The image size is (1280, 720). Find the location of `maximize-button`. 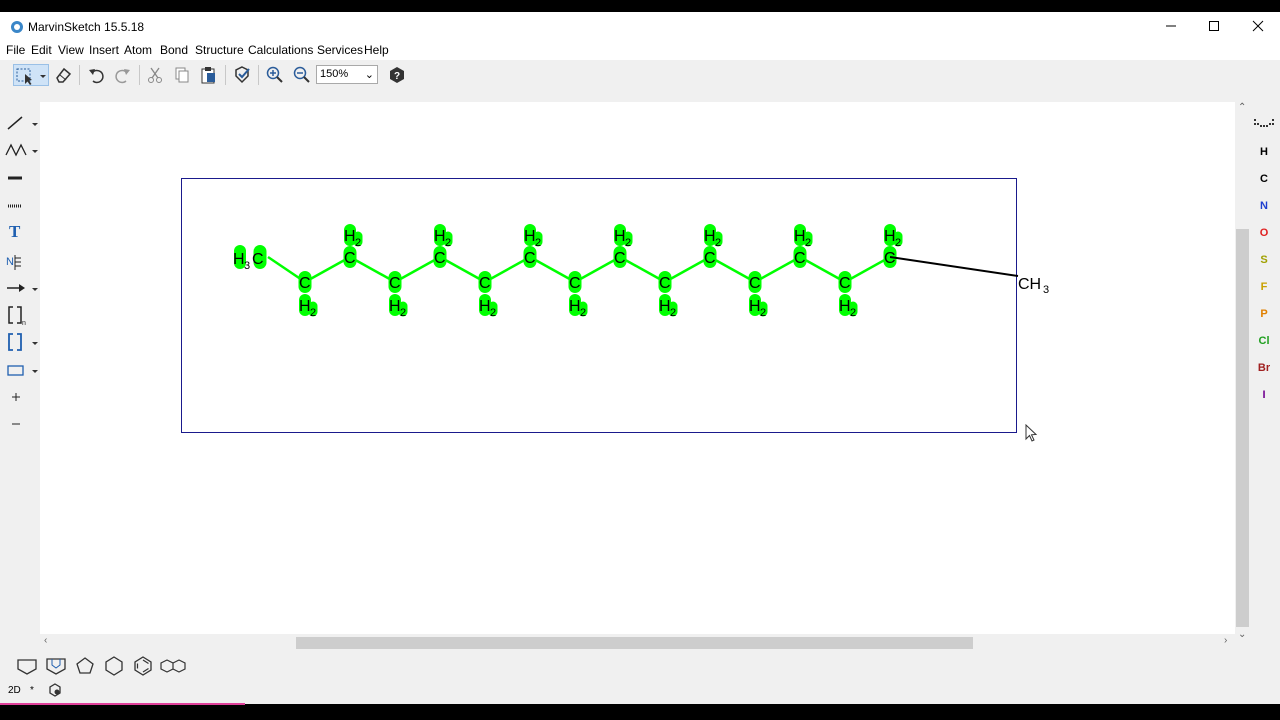

maximize-button is located at coordinates (1214, 26).